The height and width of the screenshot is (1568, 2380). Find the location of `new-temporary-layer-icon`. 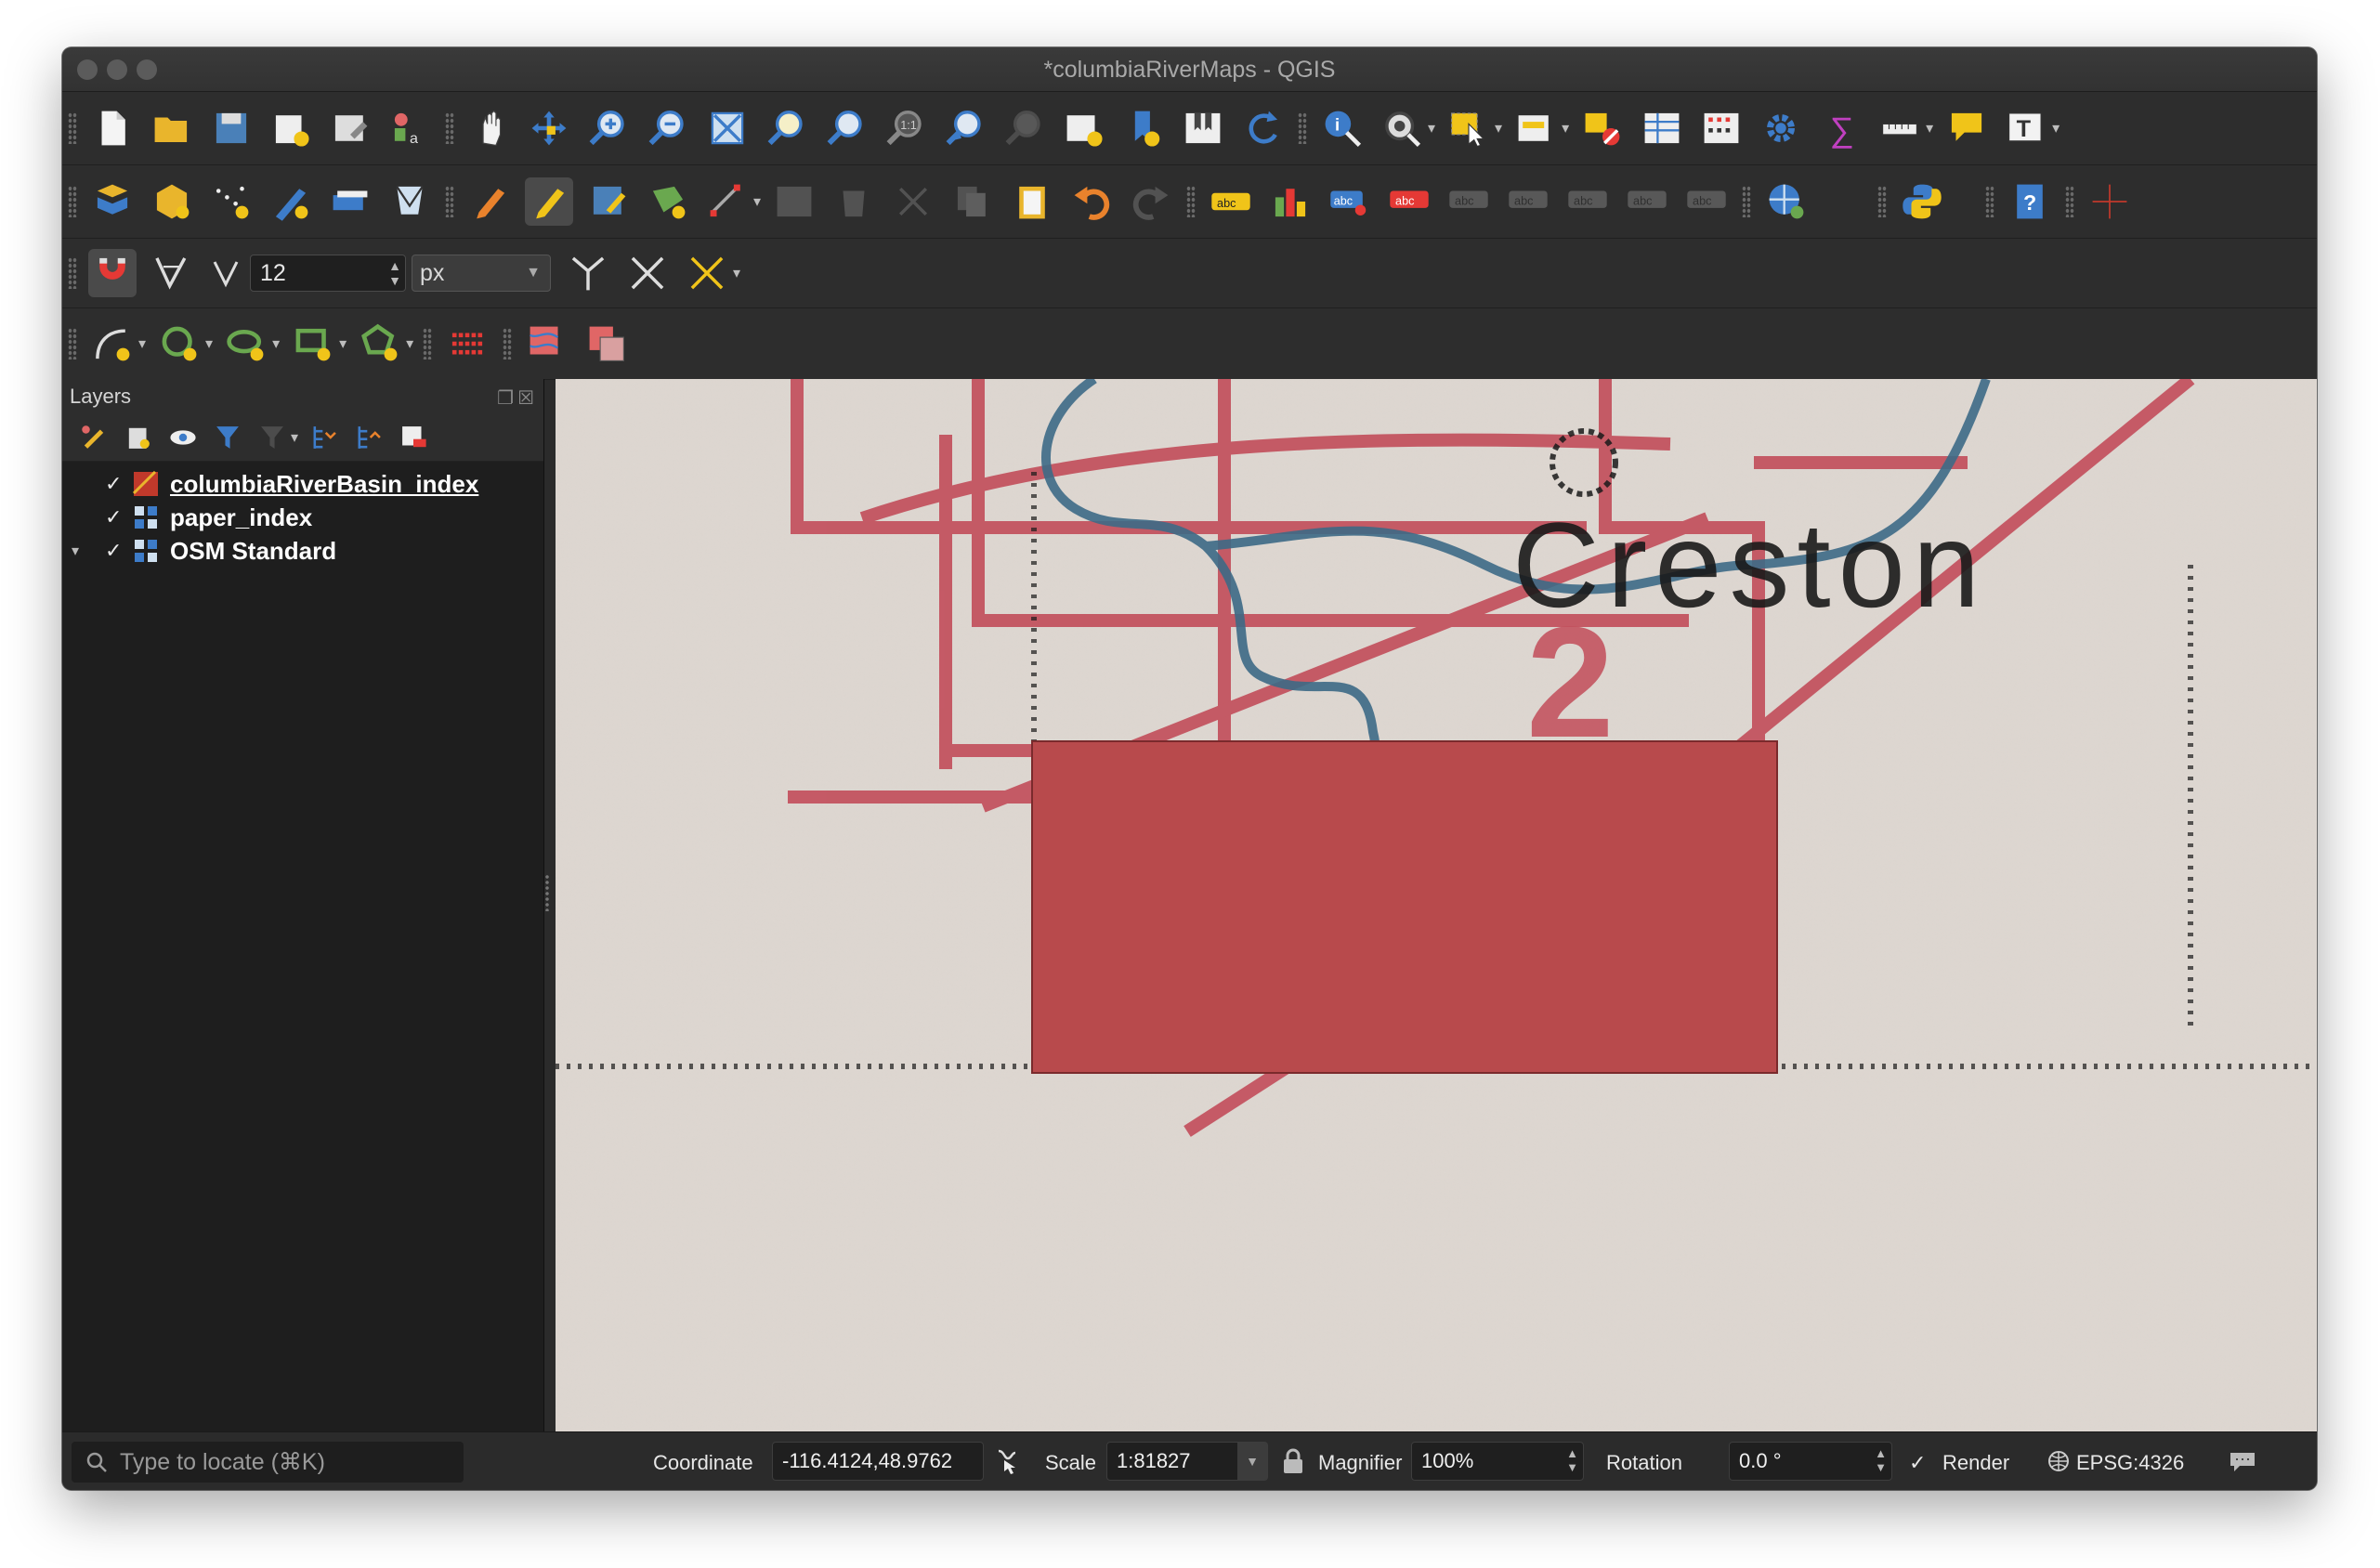

new-temporary-layer-icon is located at coordinates (231, 201).